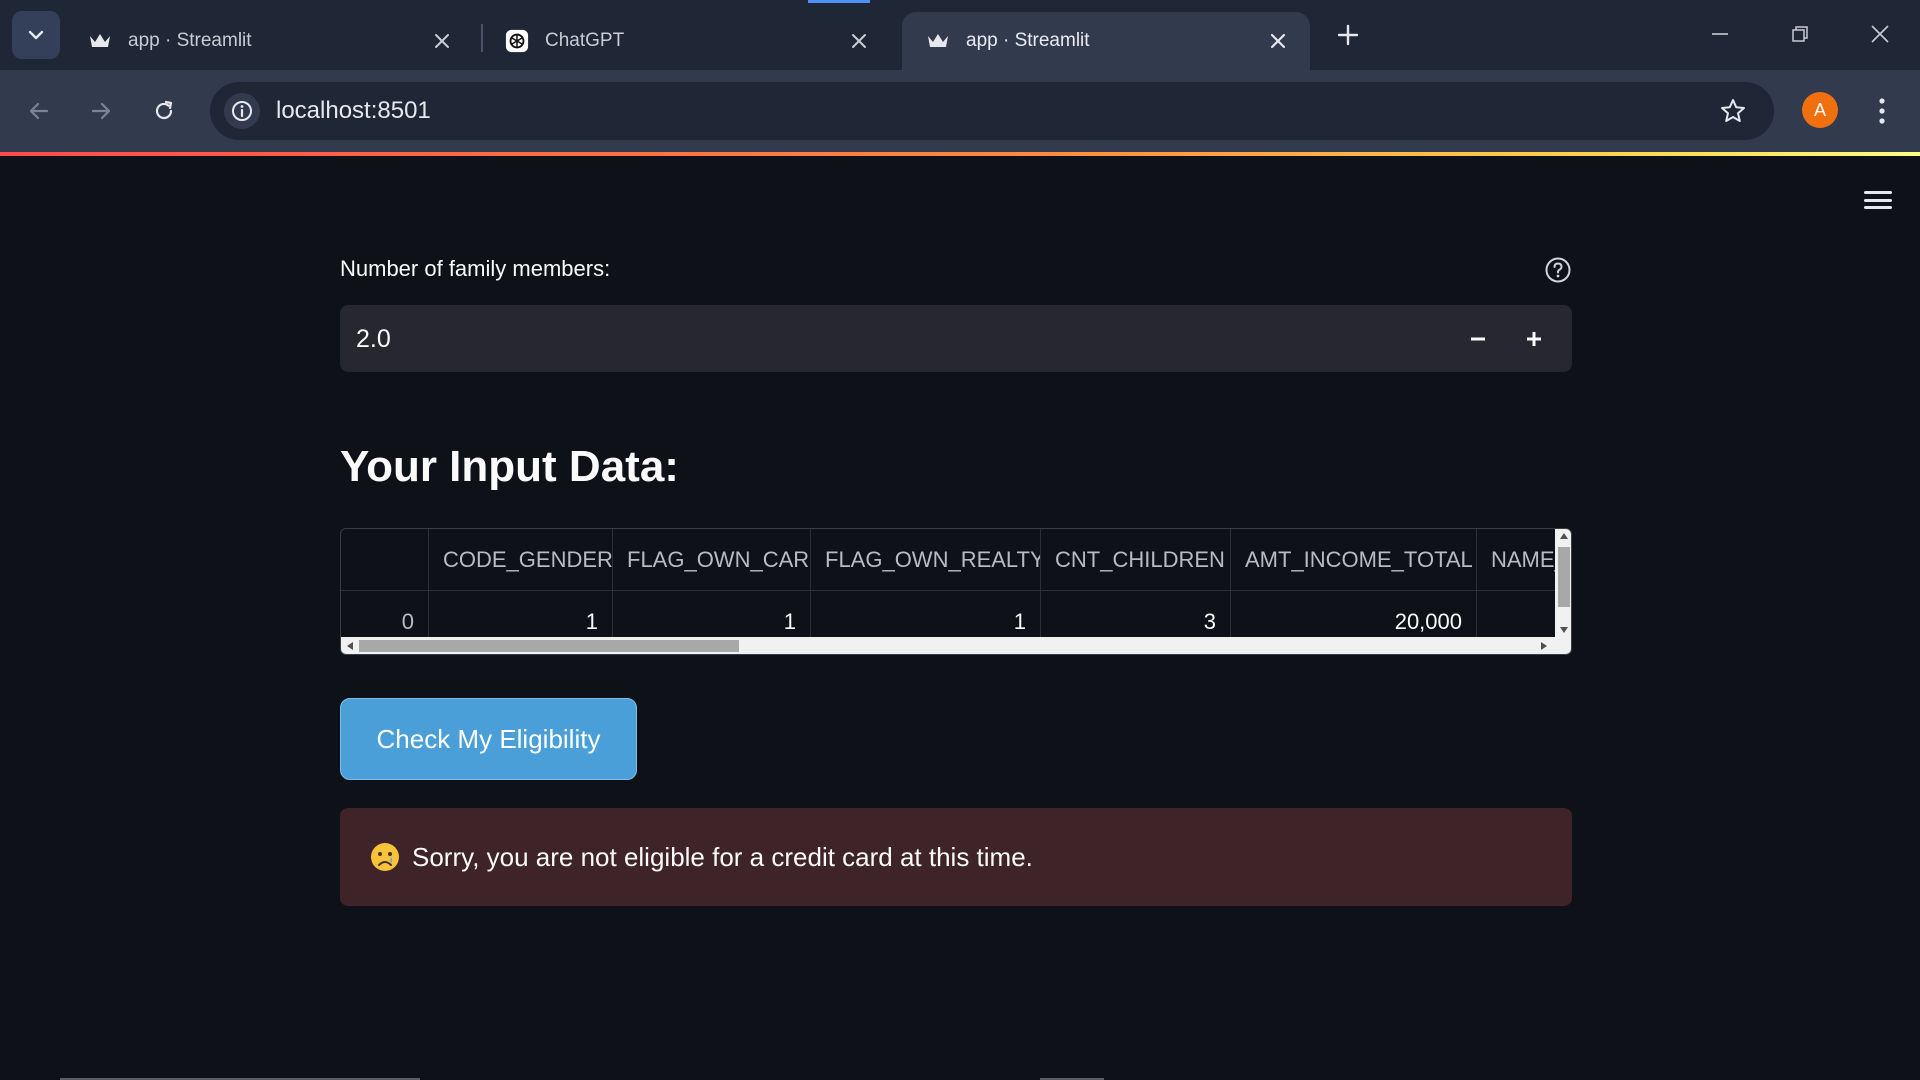 Image resolution: width=1920 pixels, height=1080 pixels. I want to click on arrow-right-icon, so click(101, 111).